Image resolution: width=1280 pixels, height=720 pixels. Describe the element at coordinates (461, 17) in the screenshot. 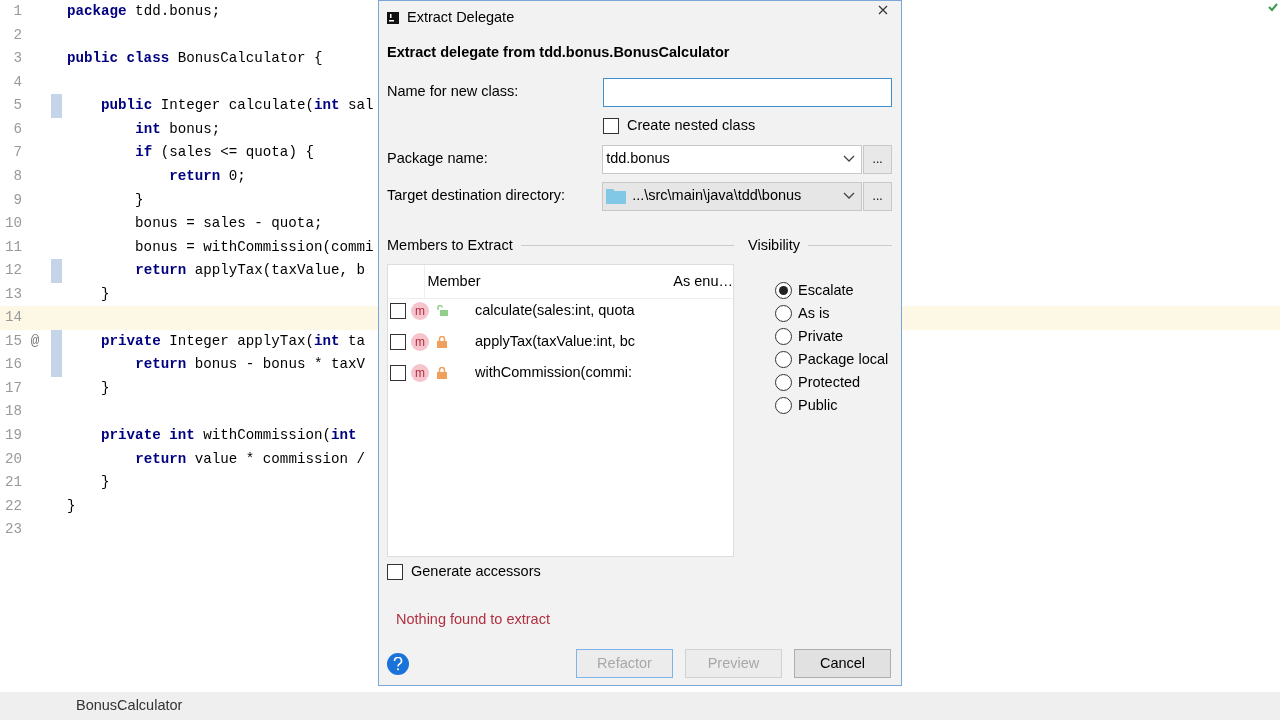

I see `dialog-title: Extract Delegate` at that location.